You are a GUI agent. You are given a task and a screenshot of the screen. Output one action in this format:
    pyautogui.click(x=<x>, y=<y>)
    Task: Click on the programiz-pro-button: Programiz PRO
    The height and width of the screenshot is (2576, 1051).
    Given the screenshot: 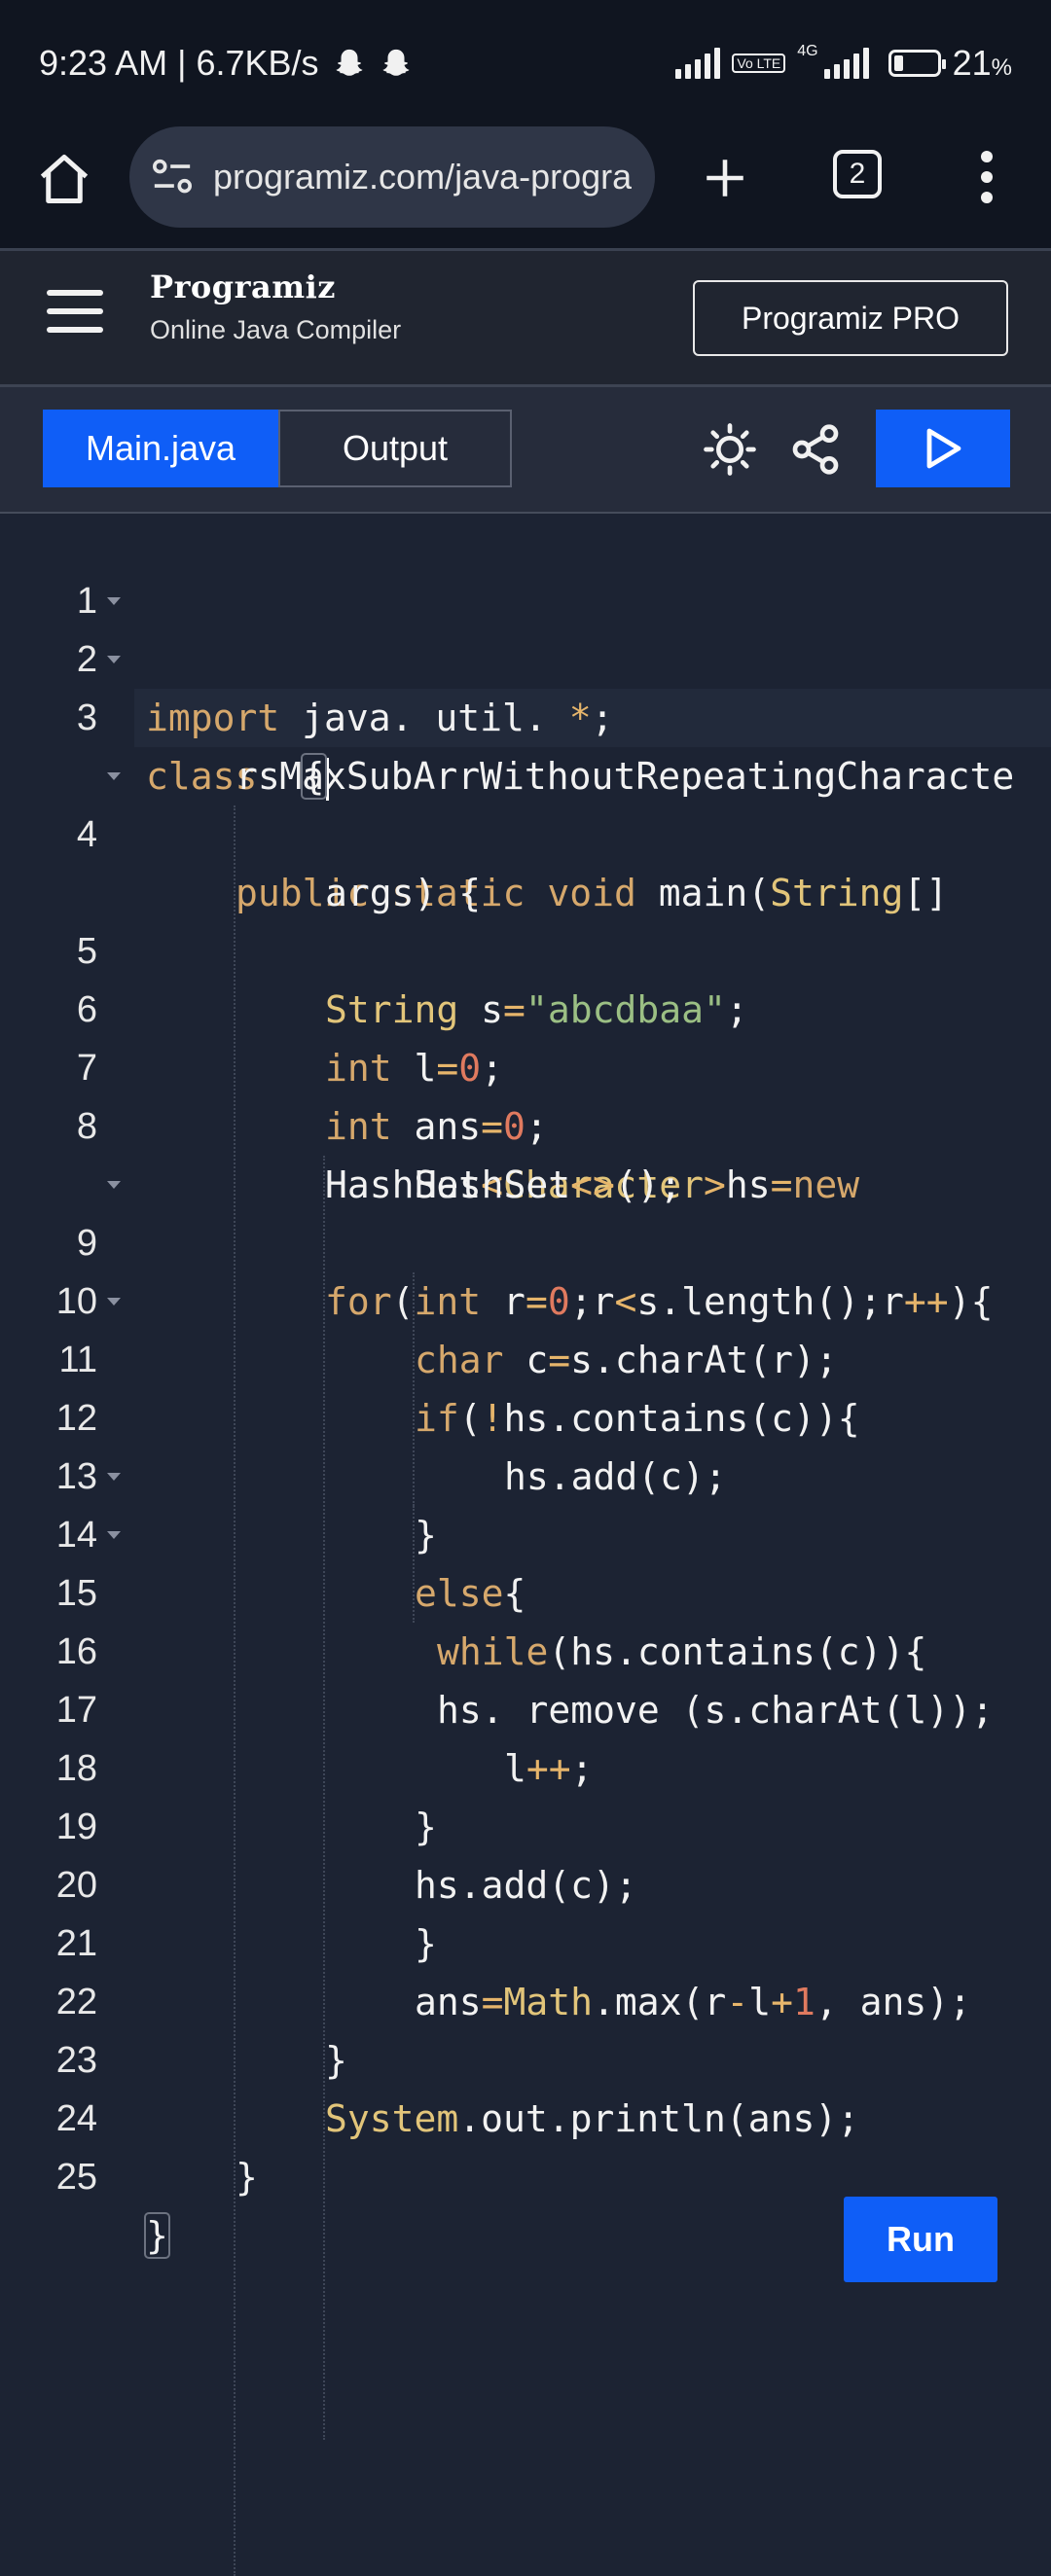 What is the action you would take?
    pyautogui.click(x=850, y=318)
    